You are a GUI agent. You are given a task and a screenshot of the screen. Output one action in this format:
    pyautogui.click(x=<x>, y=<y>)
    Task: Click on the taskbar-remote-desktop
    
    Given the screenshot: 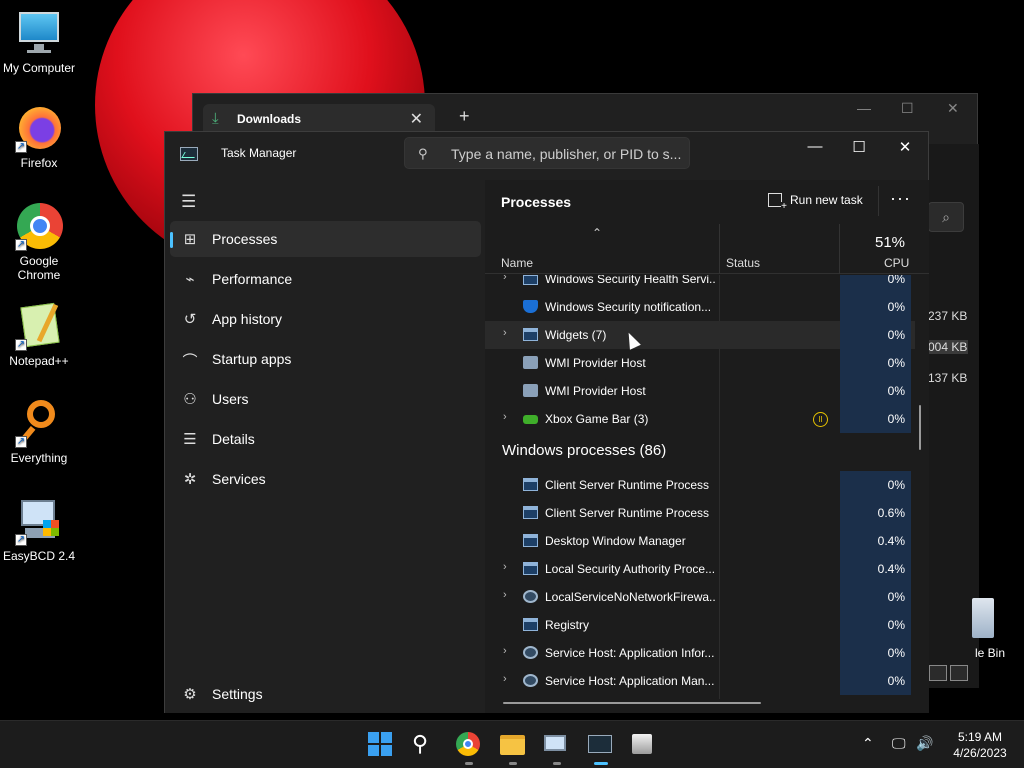 What is the action you would take?
    pyautogui.click(x=557, y=748)
    